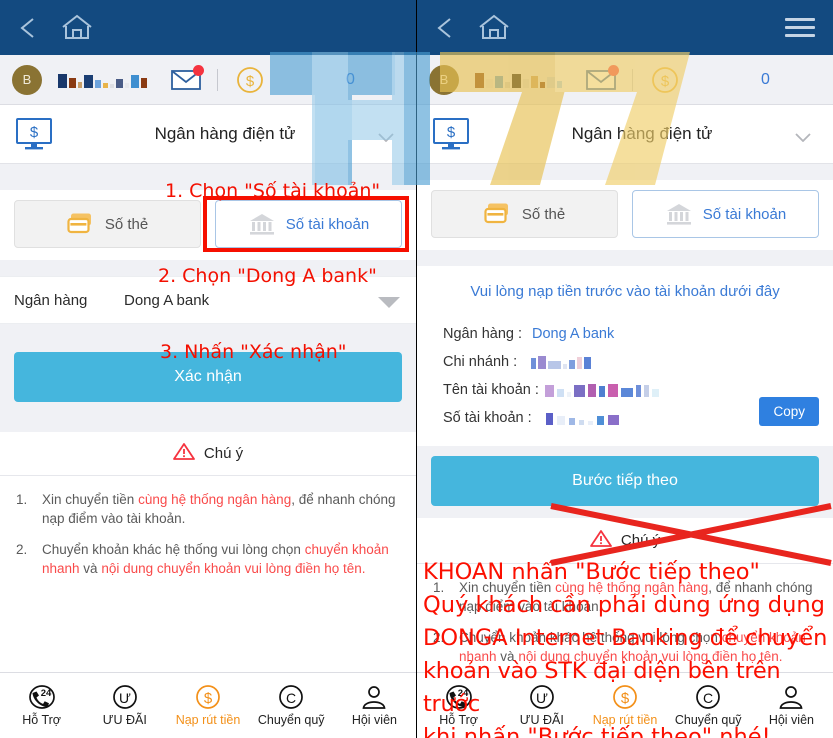  I want to click on row-value: Dong A bank, so click(573, 334).